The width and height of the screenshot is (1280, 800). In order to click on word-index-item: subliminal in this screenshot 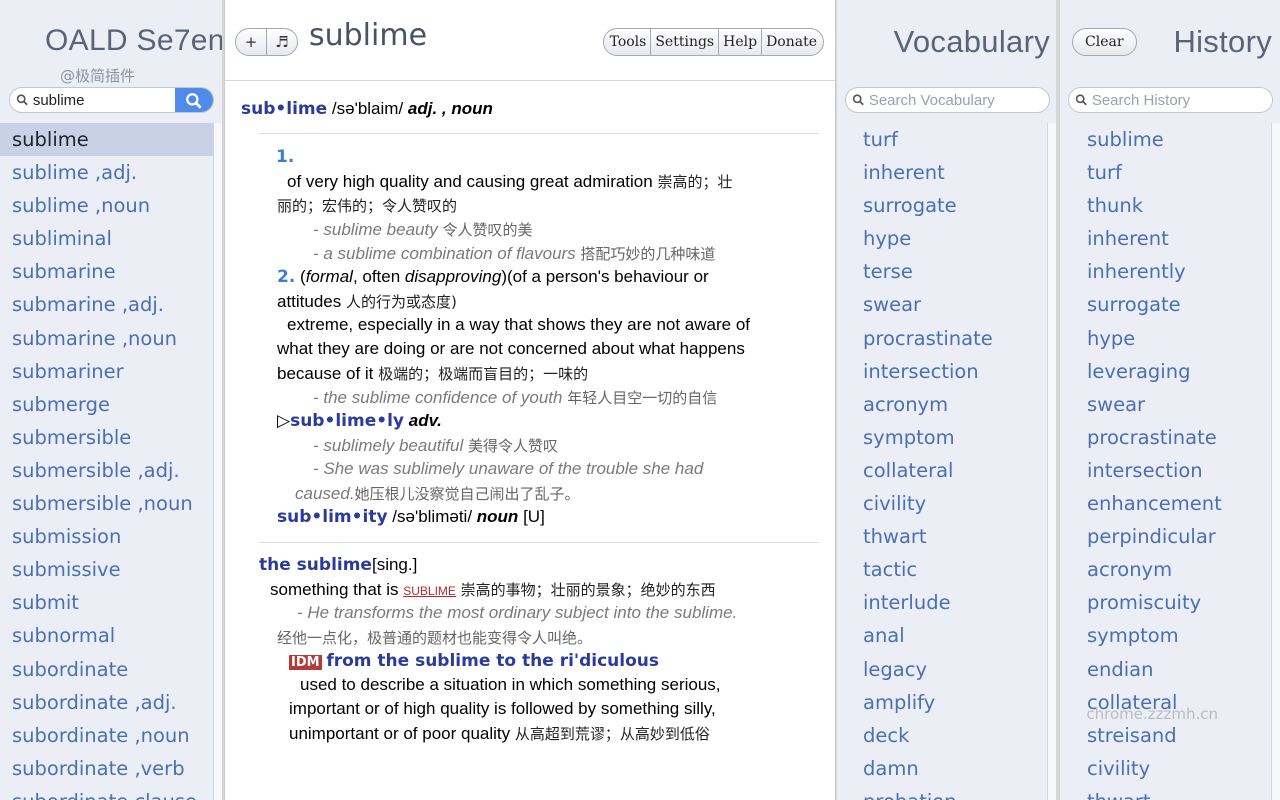, I will do `click(106, 238)`.